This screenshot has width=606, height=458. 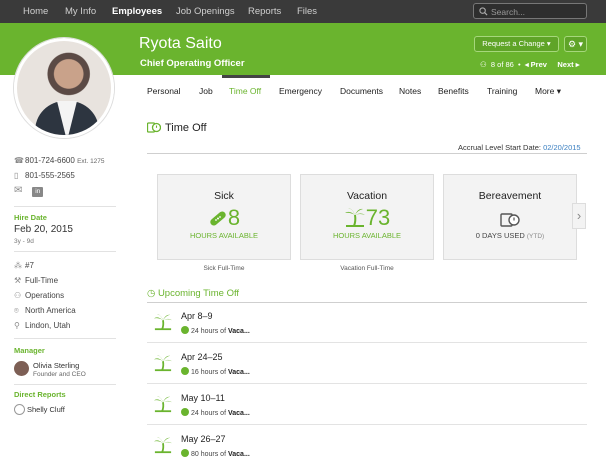 What do you see at coordinates (203, 439) in the screenshot?
I see `time-off-date: May 26–27` at bounding box center [203, 439].